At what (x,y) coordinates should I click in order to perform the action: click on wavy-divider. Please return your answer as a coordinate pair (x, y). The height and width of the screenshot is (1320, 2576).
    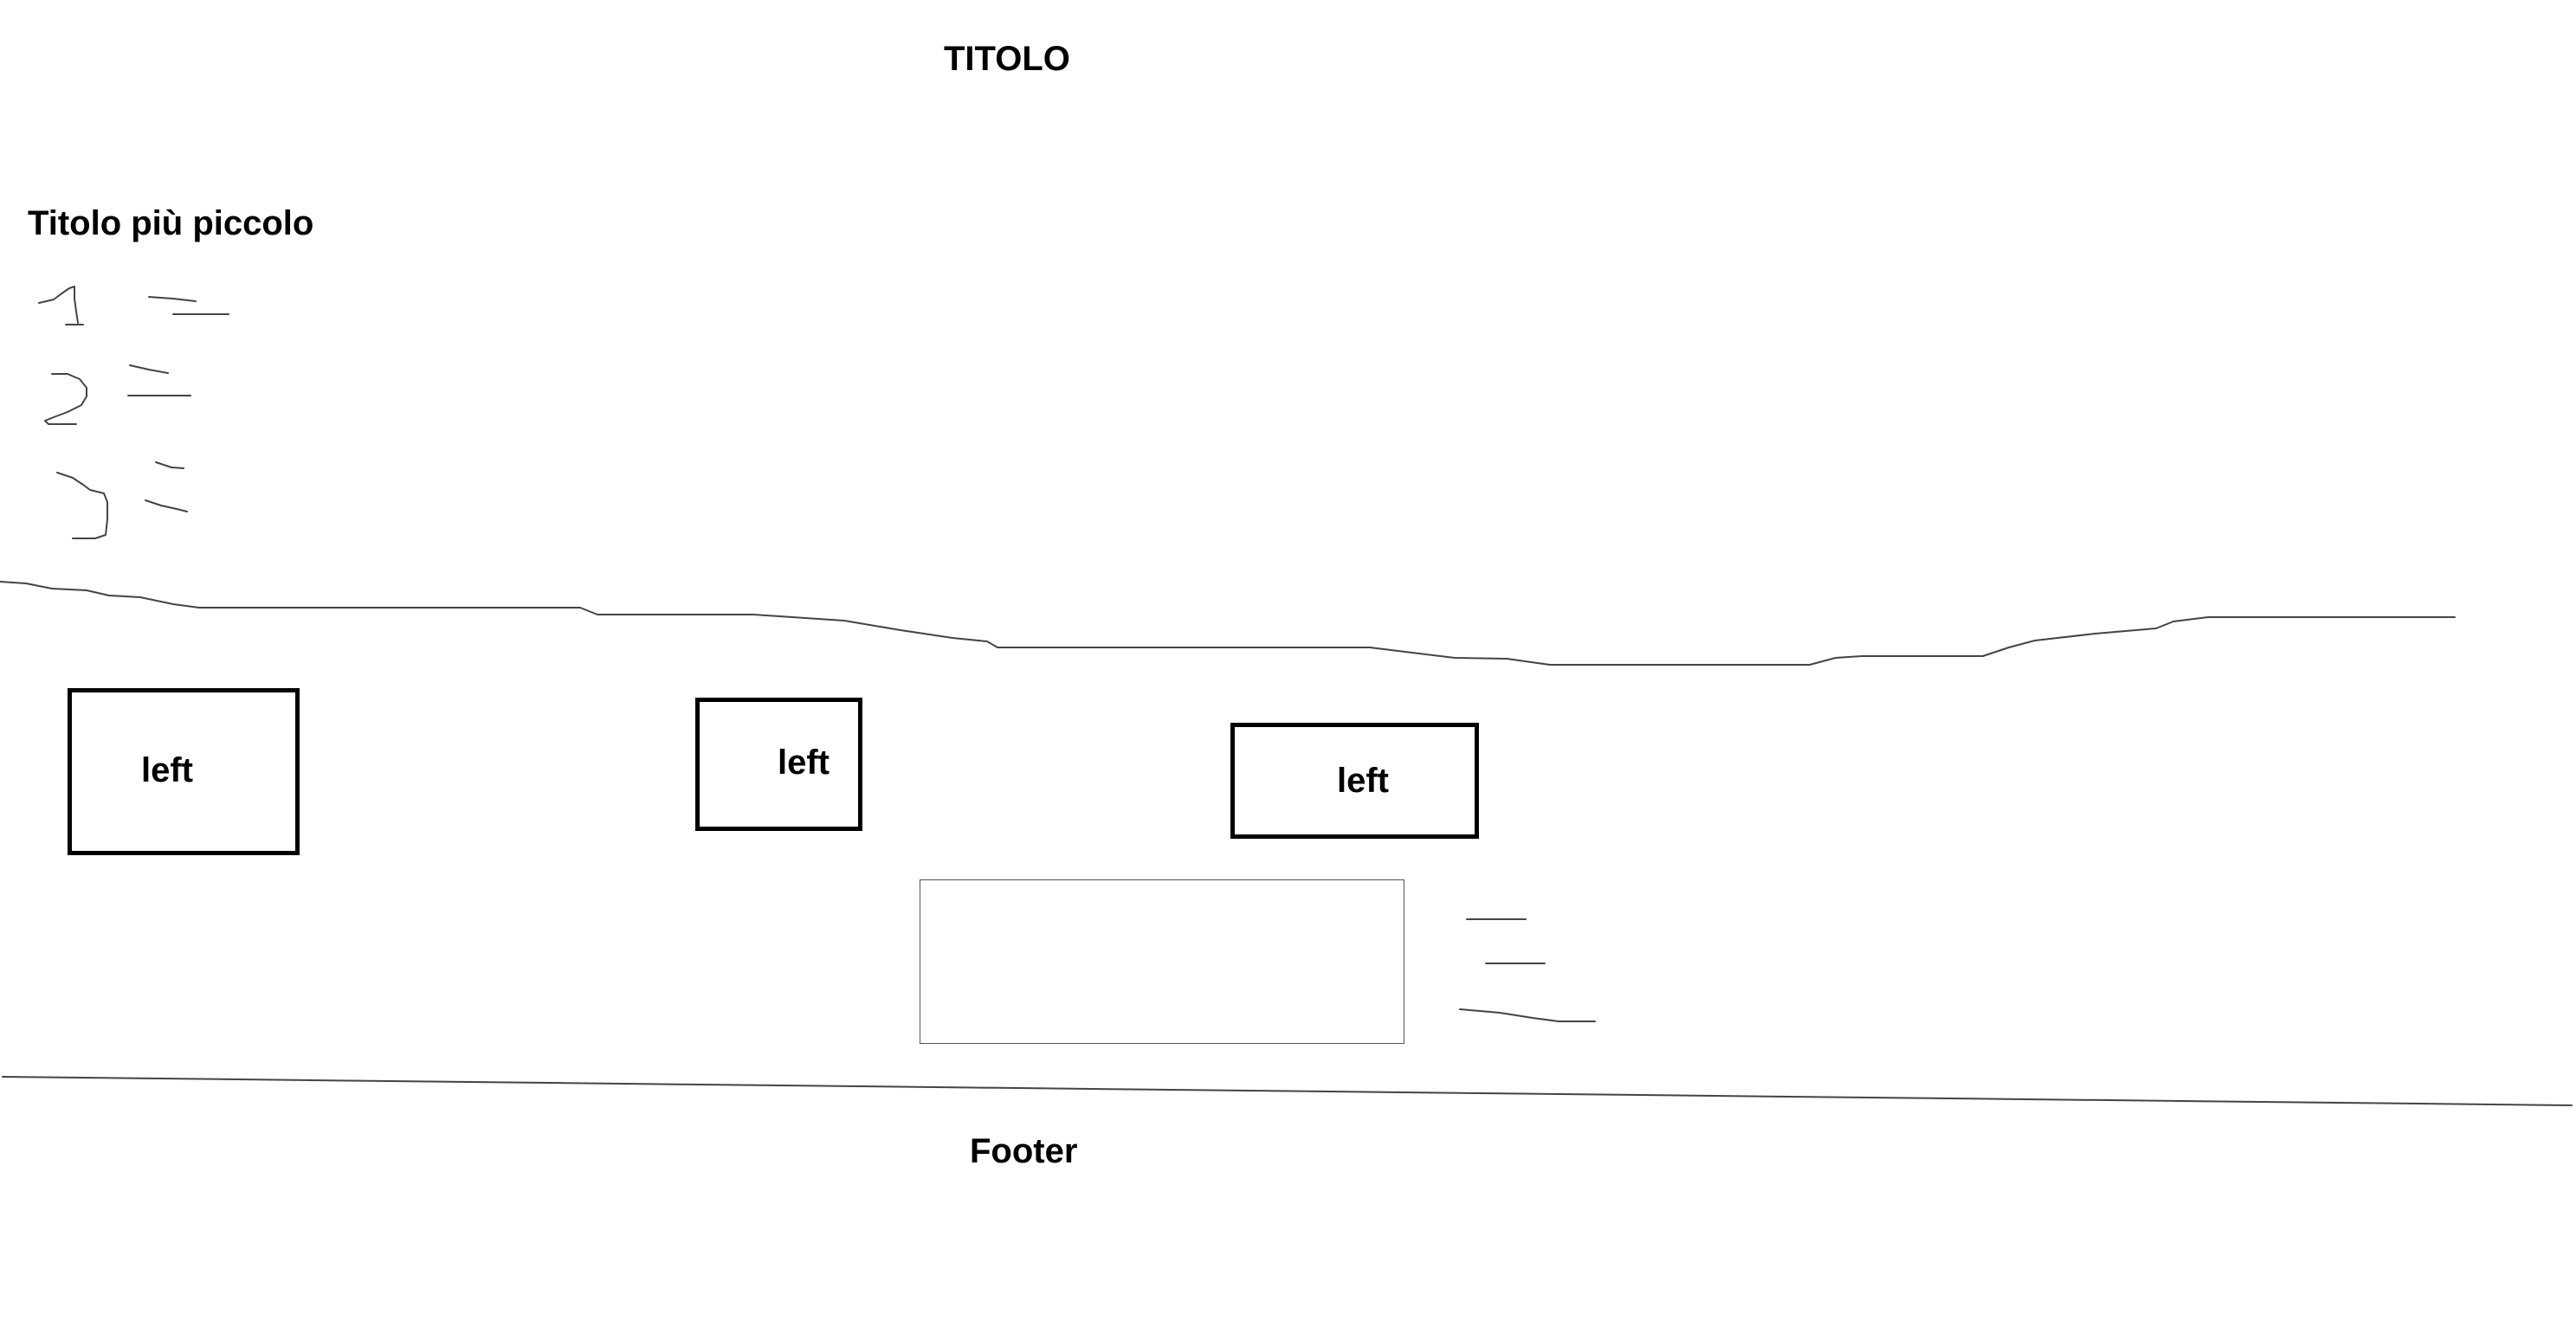
    Looking at the image, I should click on (1228, 623).